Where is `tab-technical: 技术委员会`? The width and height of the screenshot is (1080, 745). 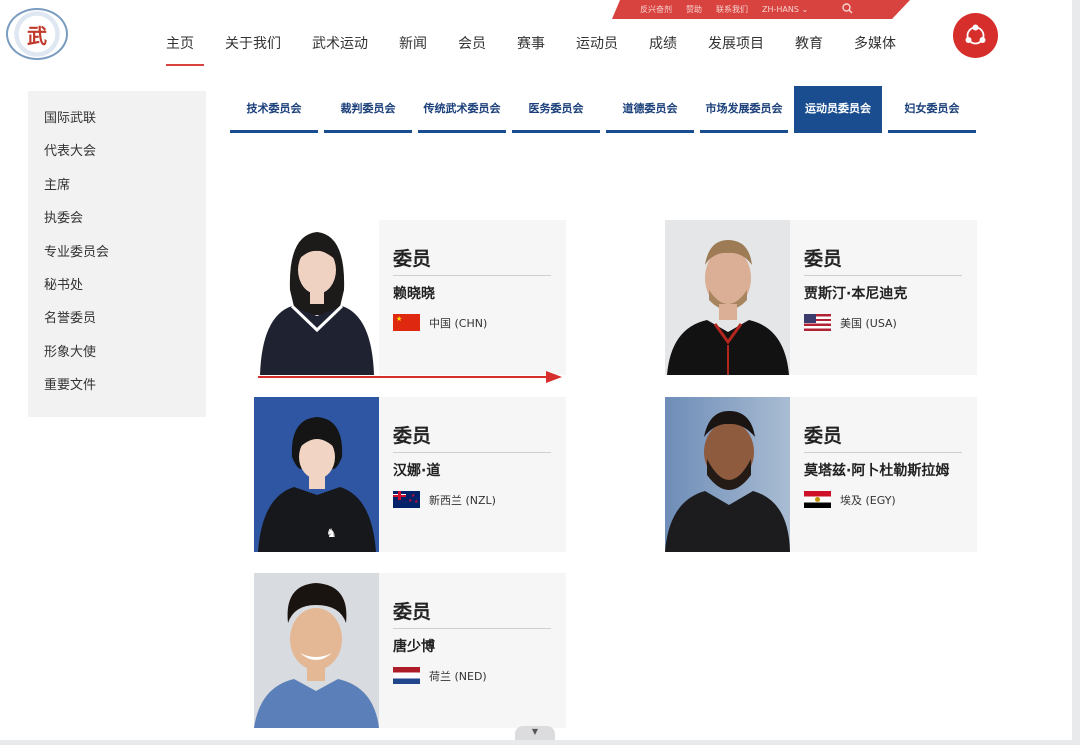 tab-technical: 技术委员会 is located at coordinates (274, 109).